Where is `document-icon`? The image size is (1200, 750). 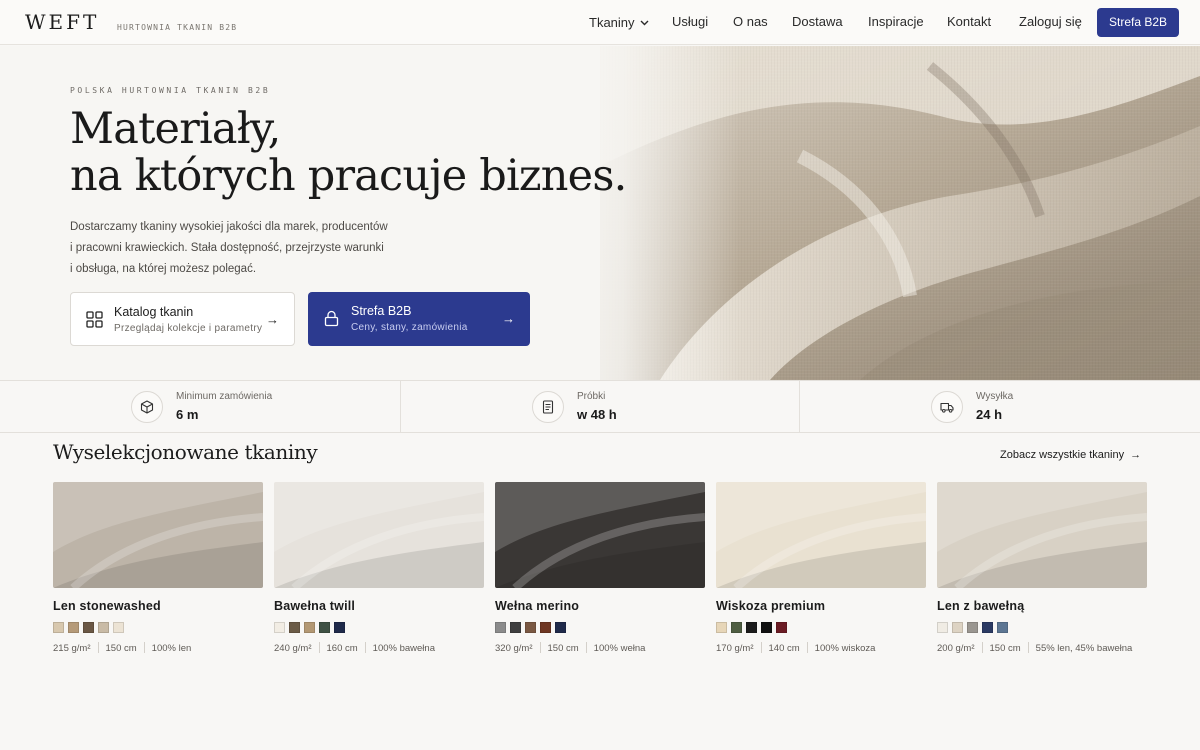 document-icon is located at coordinates (548, 407).